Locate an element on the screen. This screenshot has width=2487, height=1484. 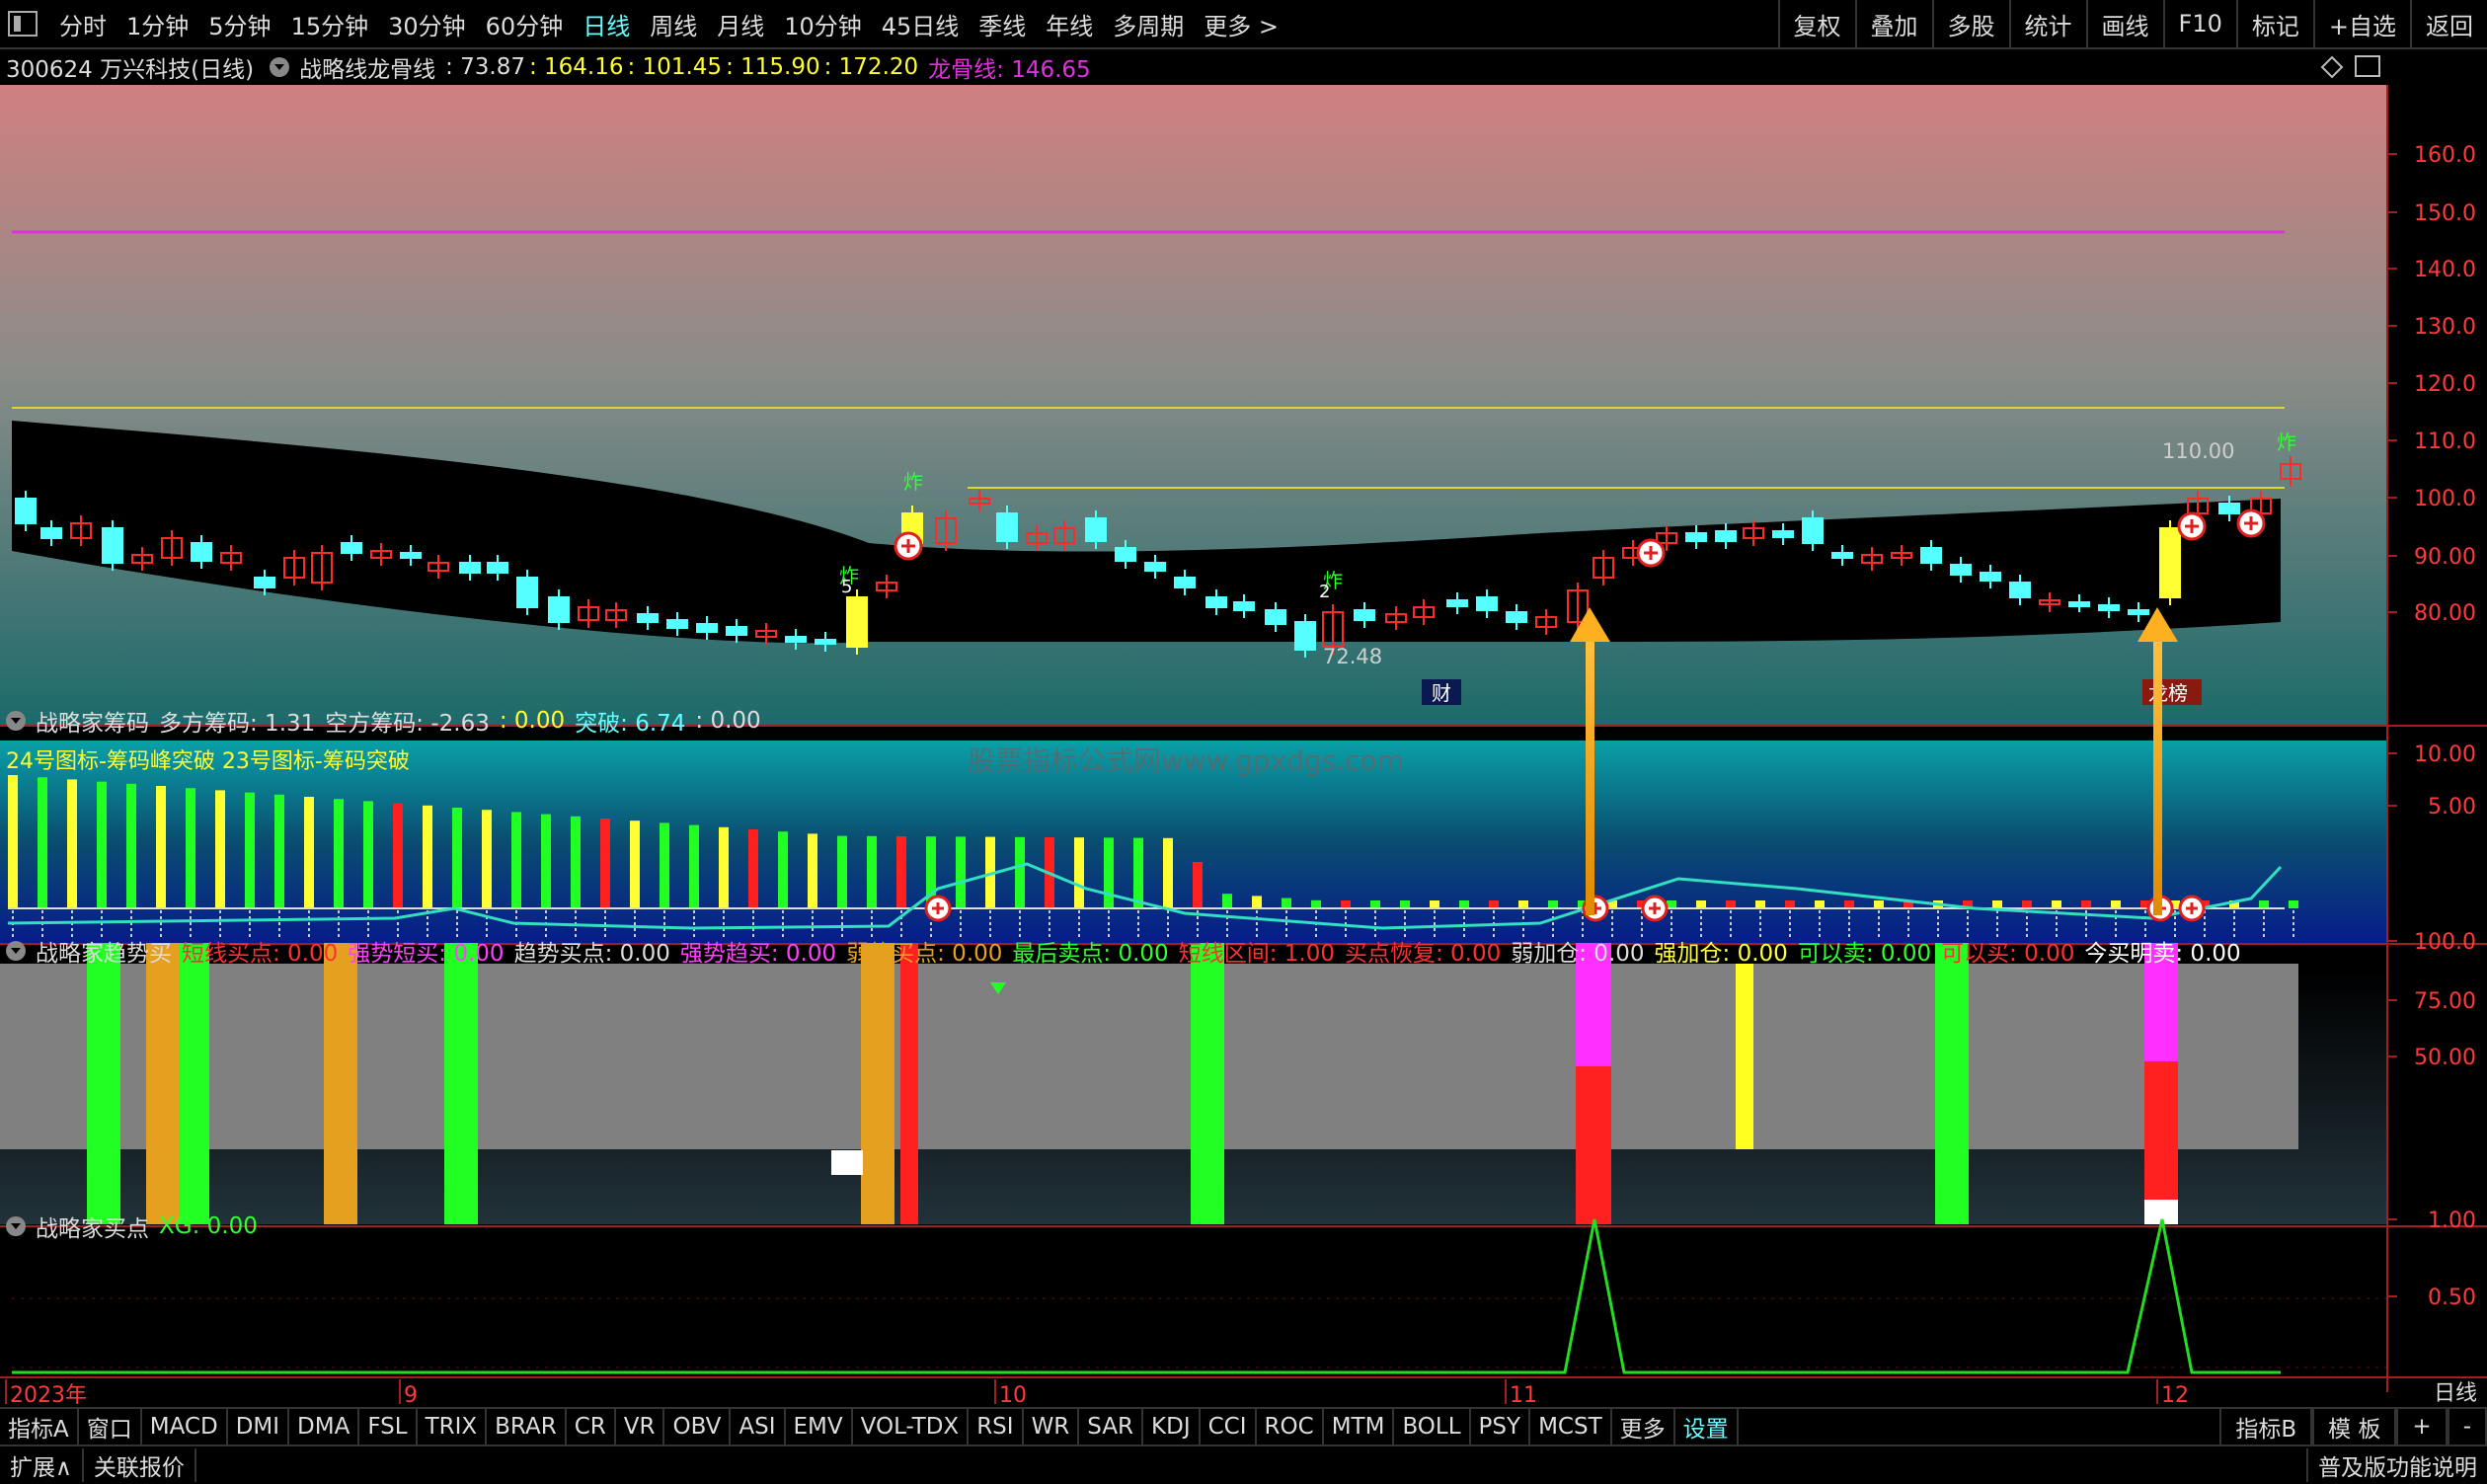
timeframe-tab: 日线 is located at coordinates (606, 24).